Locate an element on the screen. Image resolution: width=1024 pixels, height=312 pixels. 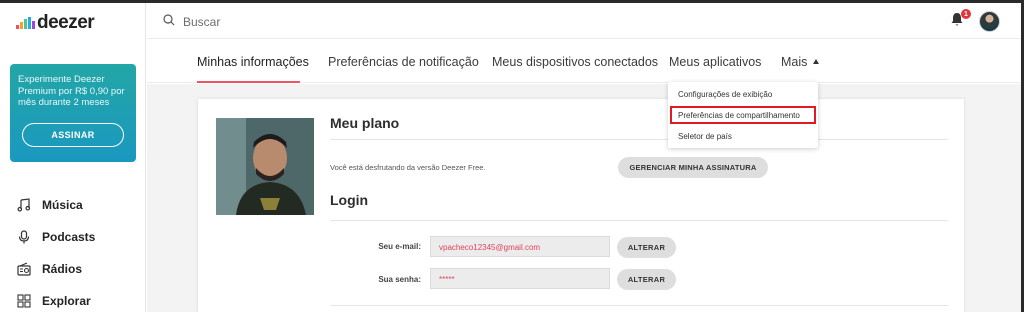
sidebar-item-music: Música is located at coordinates (55, 205).